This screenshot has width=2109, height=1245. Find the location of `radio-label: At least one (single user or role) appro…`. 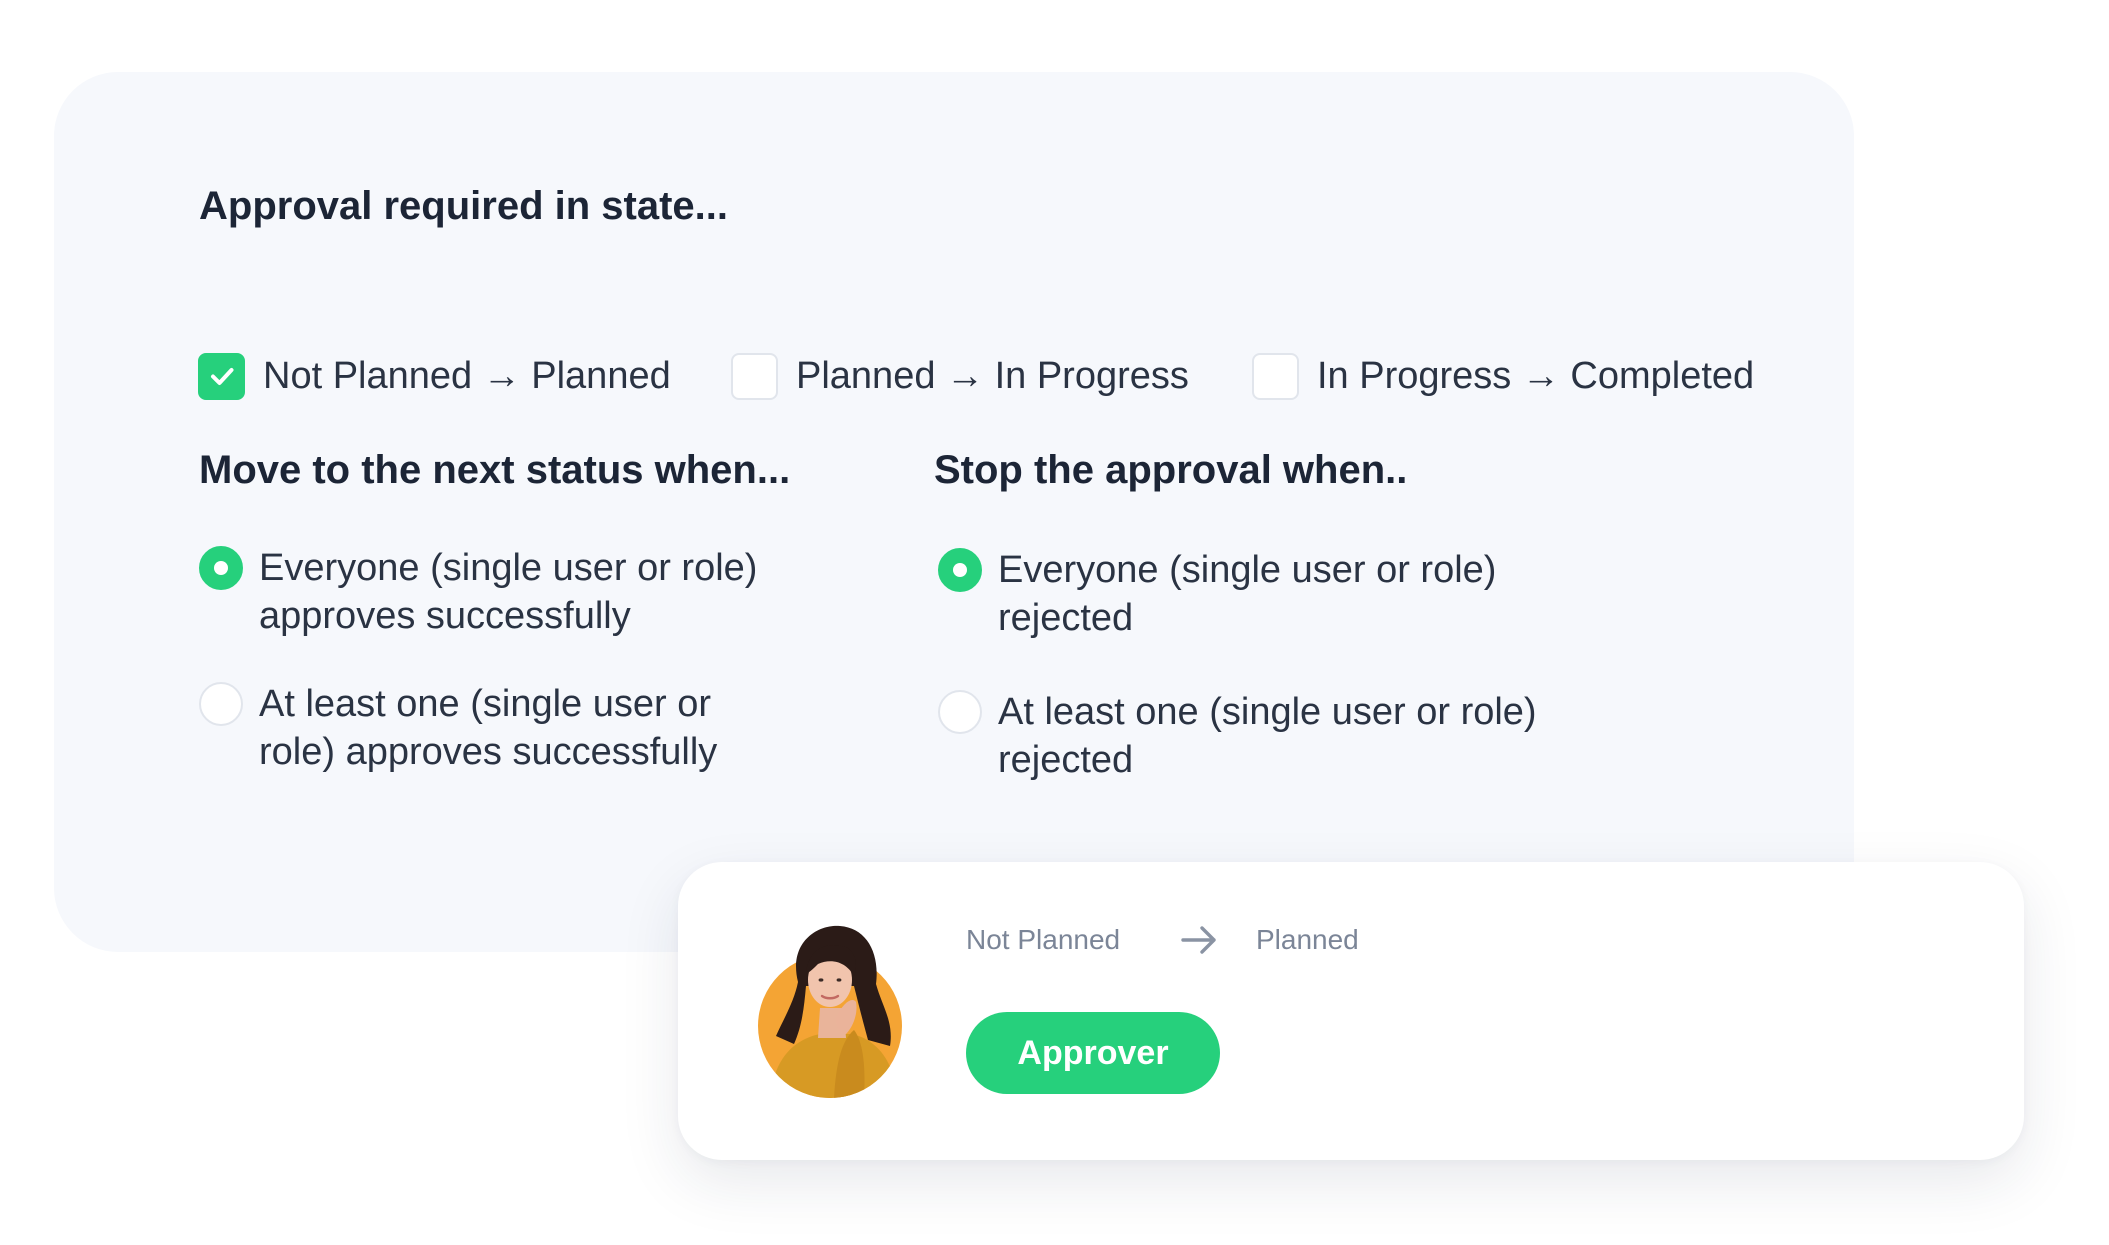

radio-label: At least one (single user or role) appro… is located at coordinates (488, 728).